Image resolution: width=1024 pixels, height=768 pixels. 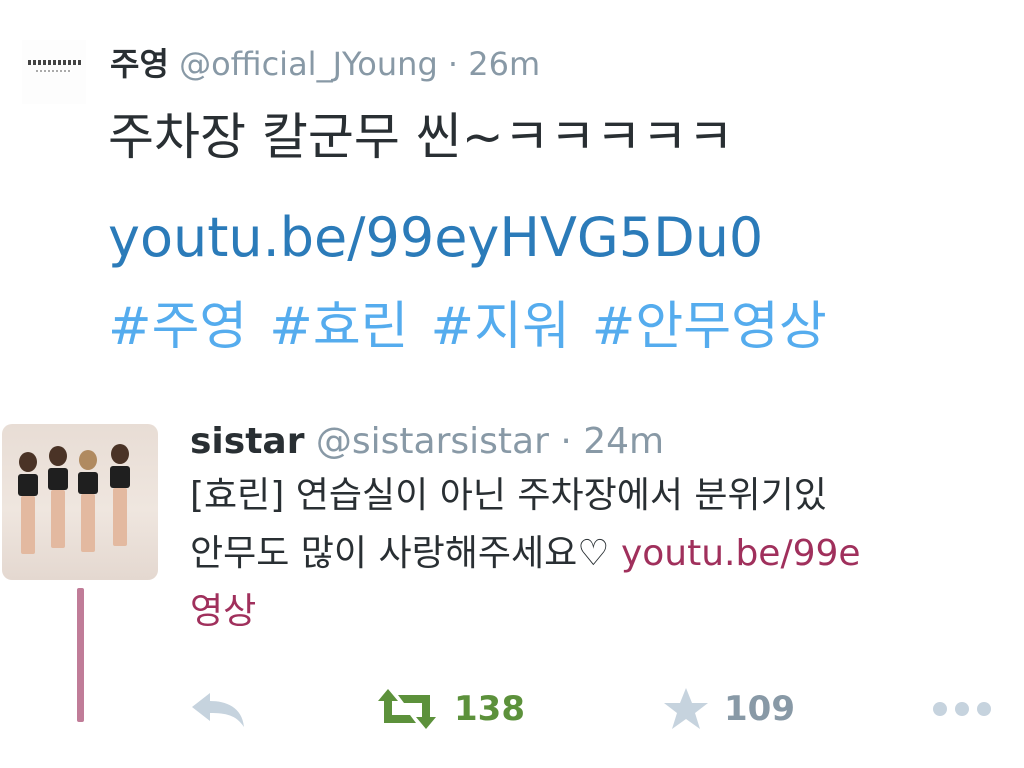 What do you see at coordinates (449, 709) in the screenshot?
I see `retweet-button: 138` at bounding box center [449, 709].